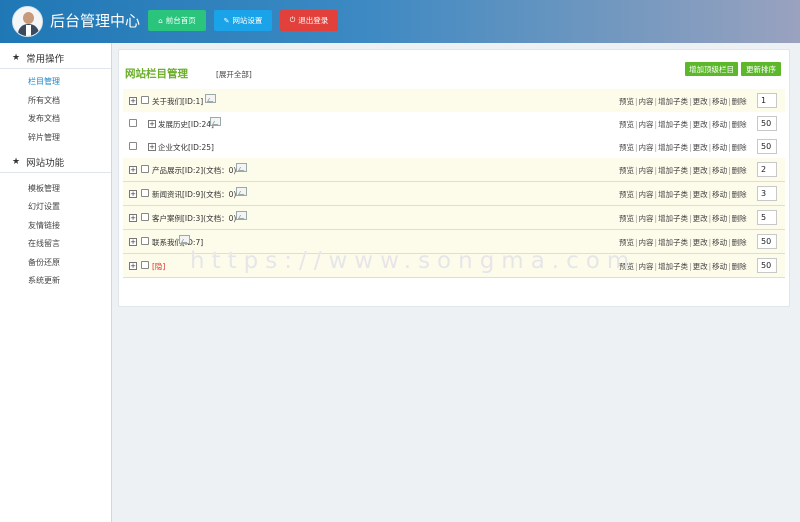 The image size is (800, 522). What do you see at coordinates (44, 206) in the screenshot?
I see `sidebar-item-slides: 幻灯设置` at bounding box center [44, 206].